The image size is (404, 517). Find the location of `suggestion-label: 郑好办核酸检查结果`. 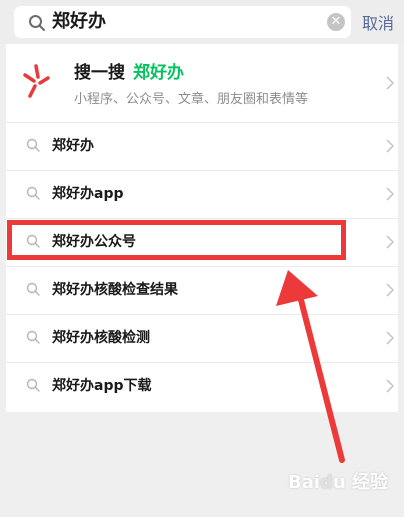

suggestion-label: 郑好办核酸检查结果 is located at coordinates (115, 290).